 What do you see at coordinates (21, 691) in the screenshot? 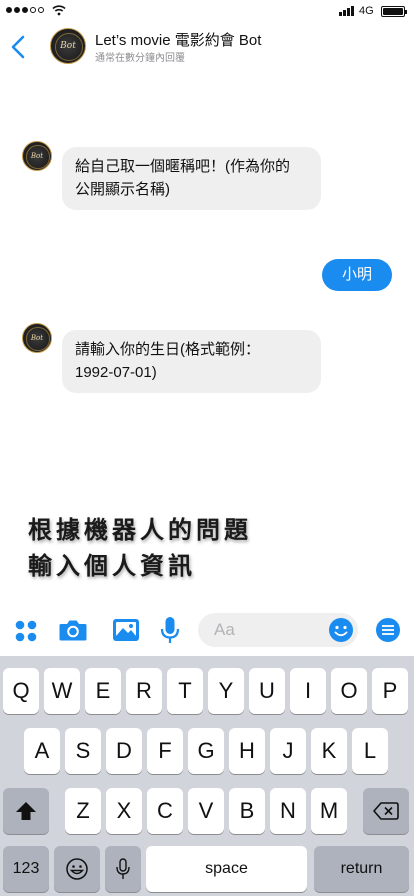
I see `key-q: Q` at bounding box center [21, 691].